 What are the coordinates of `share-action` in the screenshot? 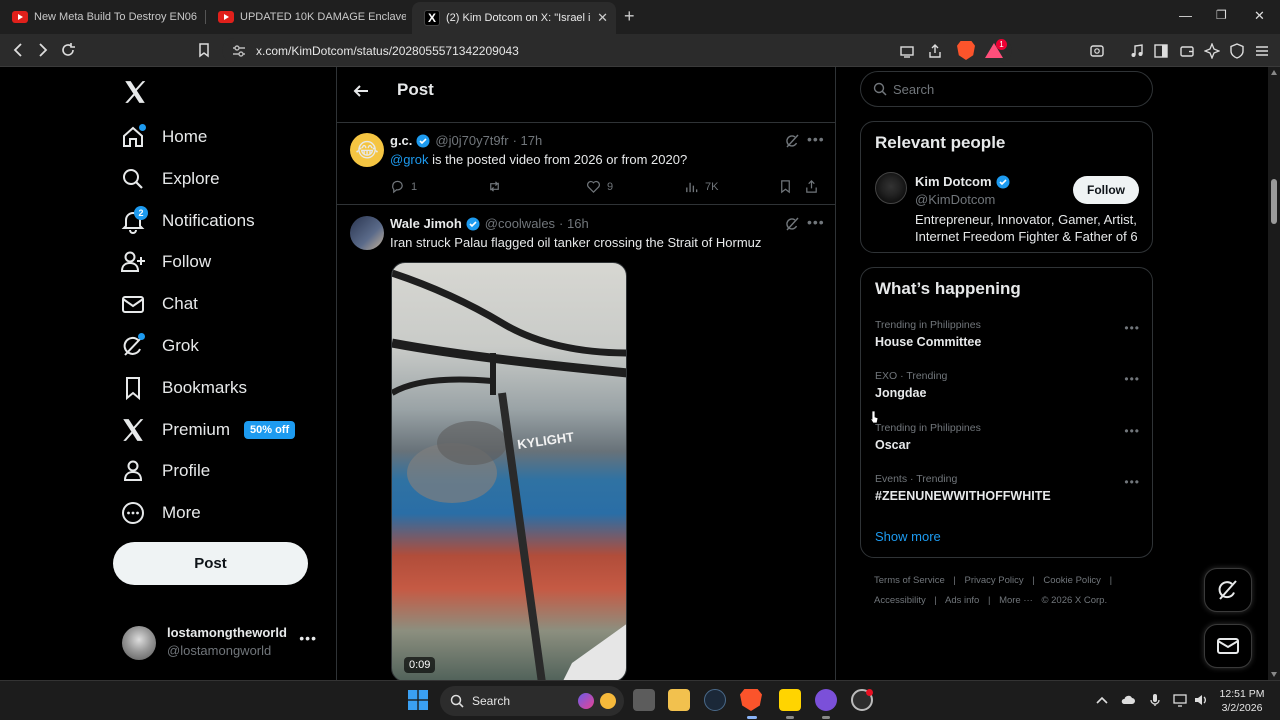 It's located at (814, 186).